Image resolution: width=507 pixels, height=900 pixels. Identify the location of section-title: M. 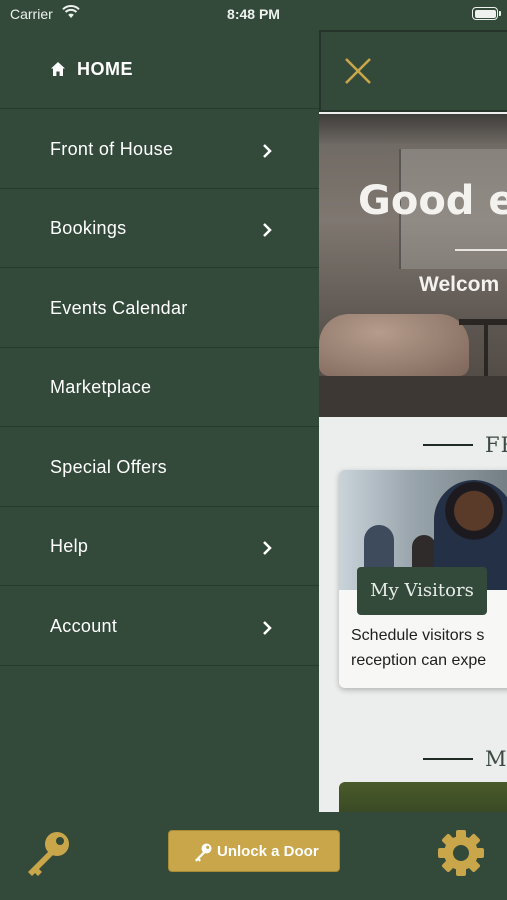
(496, 759).